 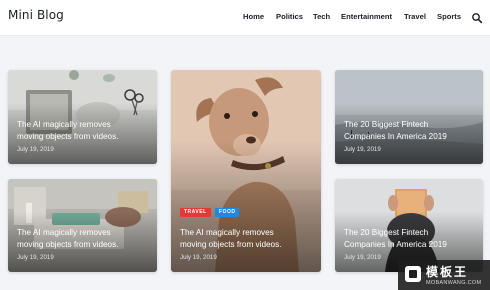 I want to click on nav-item-travel: Travel, so click(x=415, y=16).